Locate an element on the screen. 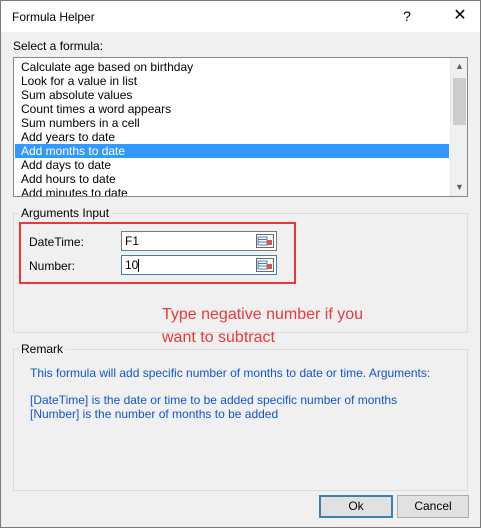  list-item: Sum absolute values is located at coordinates (232, 95).